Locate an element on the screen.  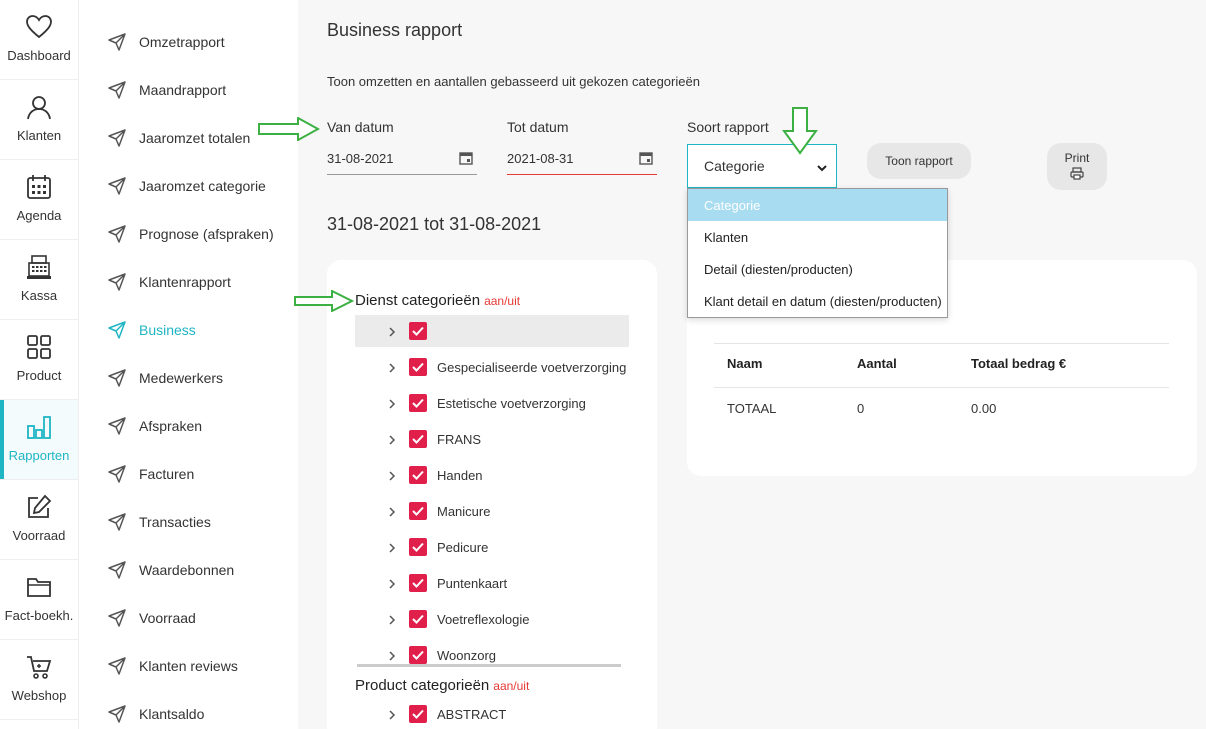
rail-item-agenda: Agenda is located at coordinates (39, 200).